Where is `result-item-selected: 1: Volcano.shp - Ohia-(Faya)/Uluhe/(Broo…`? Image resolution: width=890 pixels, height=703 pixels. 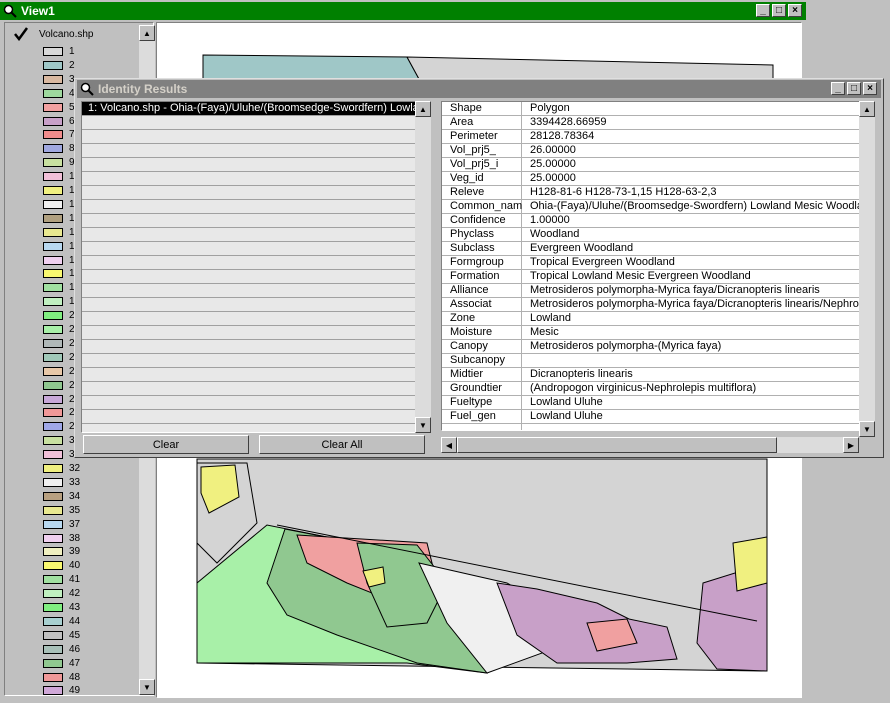 result-item-selected: 1: Volcano.shp - Ohia-(Faya)/Uluhe/(Broo… is located at coordinates (249, 109).